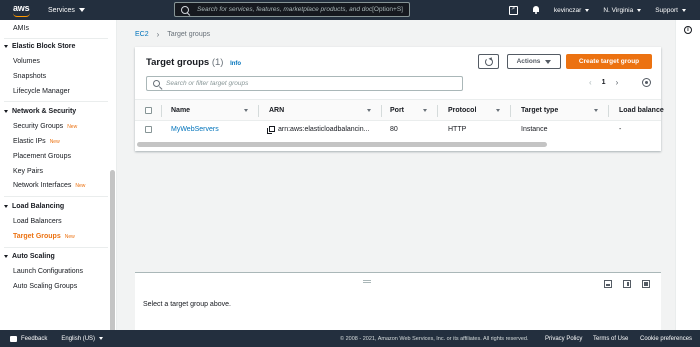 This screenshot has width=700, height=347. What do you see at coordinates (42, 156) in the screenshot?
I see `sidebar-item-placement-groups: Placement Groups` at bounding box center [42, 156].